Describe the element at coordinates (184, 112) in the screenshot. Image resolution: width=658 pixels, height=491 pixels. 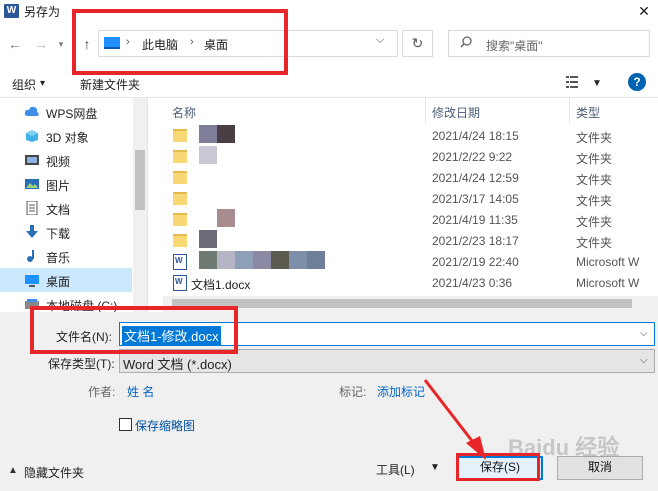
I see `column-header-name: 名称` at that location.